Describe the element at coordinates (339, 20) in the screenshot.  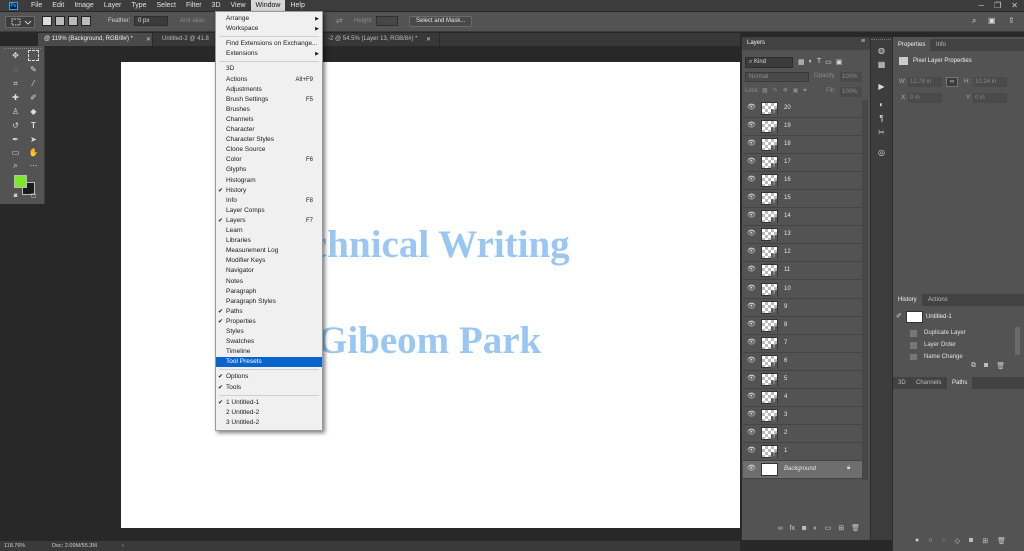
I see `swap-dimensions-icon: ⇄` at that location.